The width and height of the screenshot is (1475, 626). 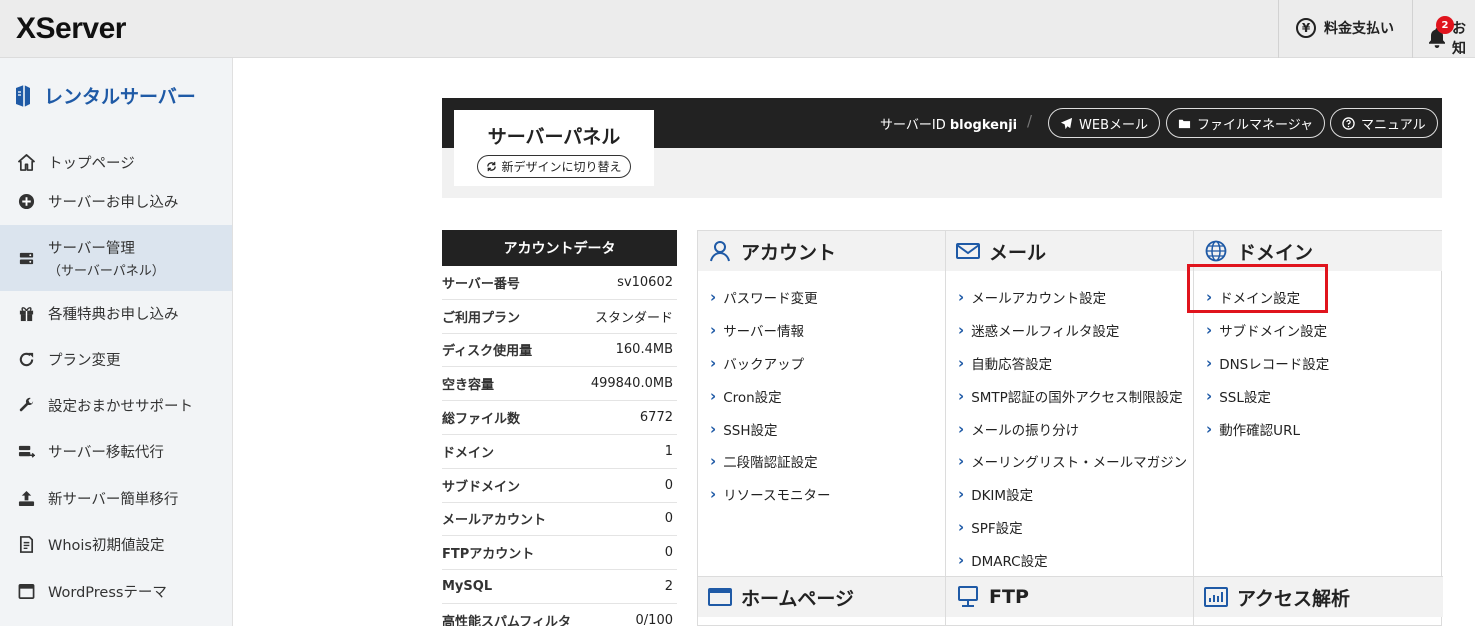 I want to click on account-section-header: アカウント, so click(x=821, y=251).